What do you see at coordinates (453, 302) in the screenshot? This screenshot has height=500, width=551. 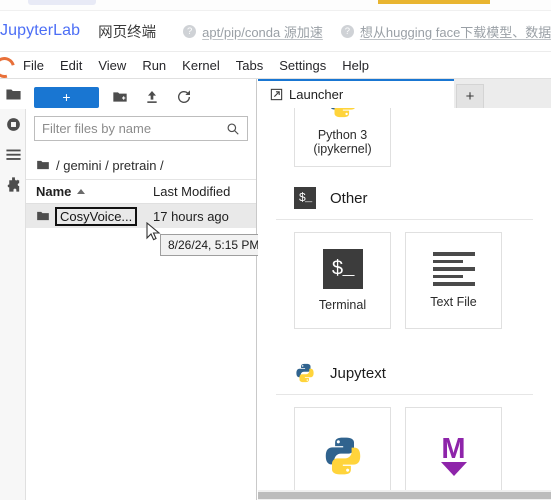 I see `launcher-card-text-file-label: Text File` at bounding box center [453, 302].